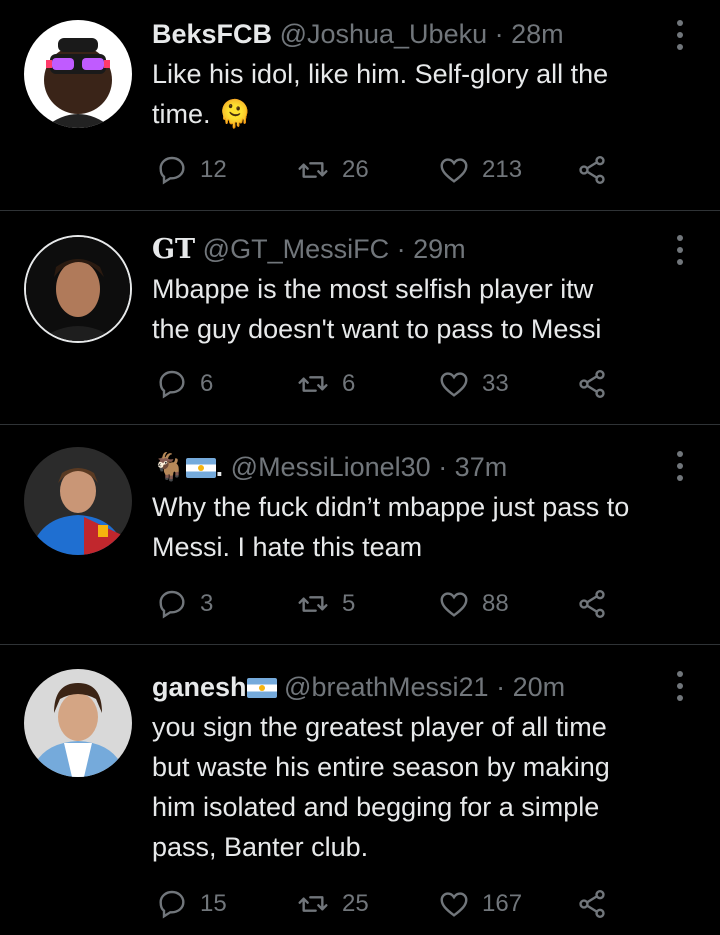 This screenshot has height=935, width=720. I want to click on handle: @breathMessi21, so click(386, 687).